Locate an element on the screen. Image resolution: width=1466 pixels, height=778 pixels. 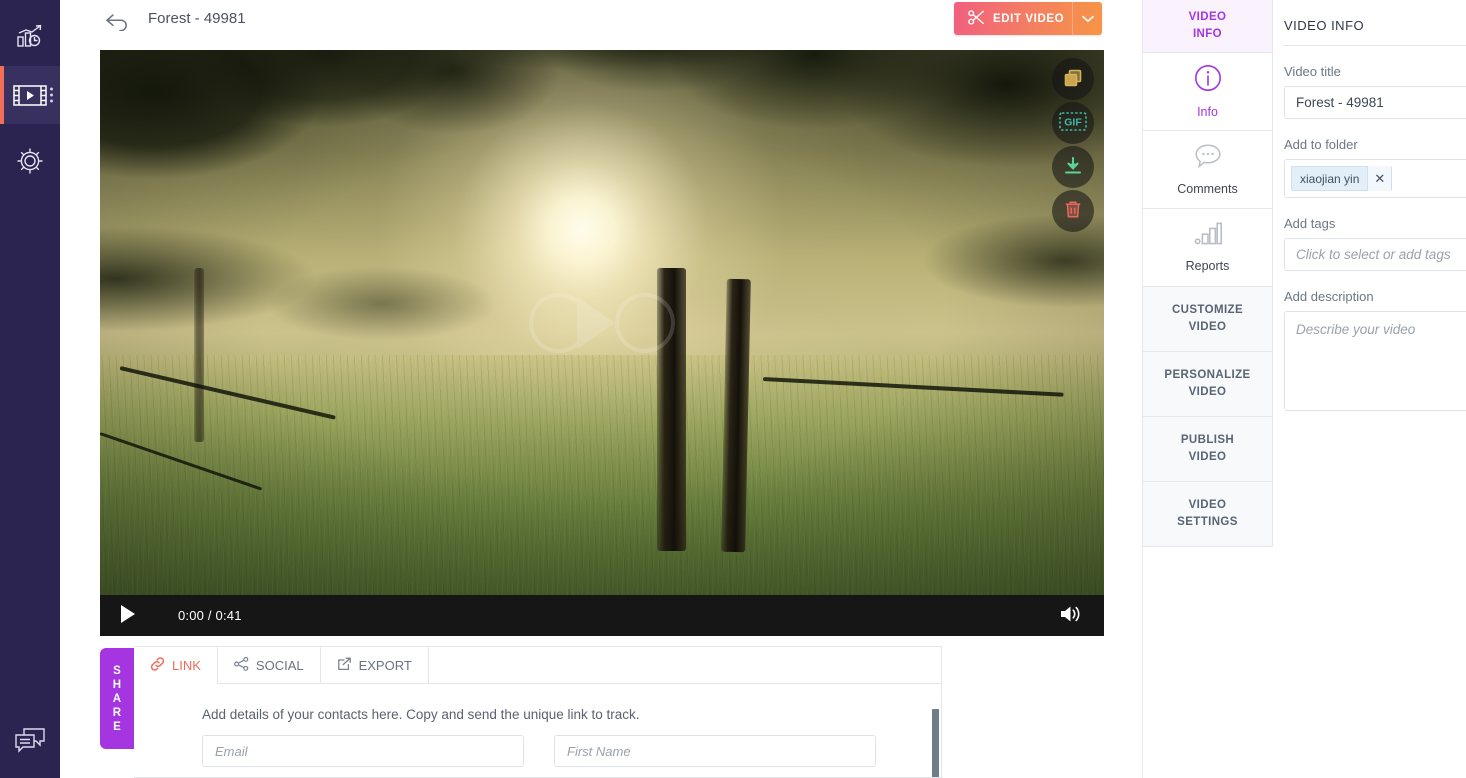
tab-reports: Reports is located at coordinates (1208, 248).